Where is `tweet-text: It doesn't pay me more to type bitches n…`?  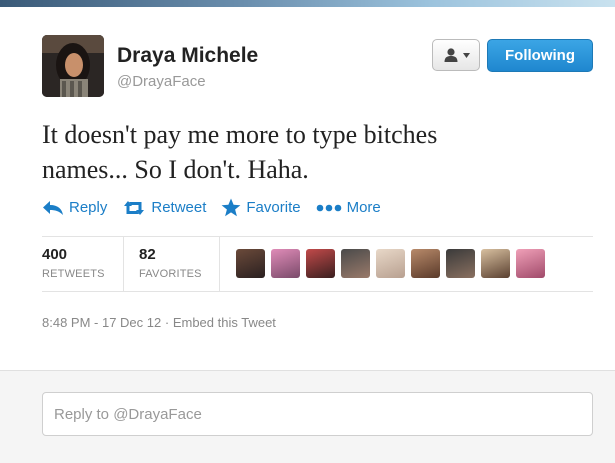 tweet-text: It doesn't pay me more to type bitches n… is located at coordinates (312, 152).